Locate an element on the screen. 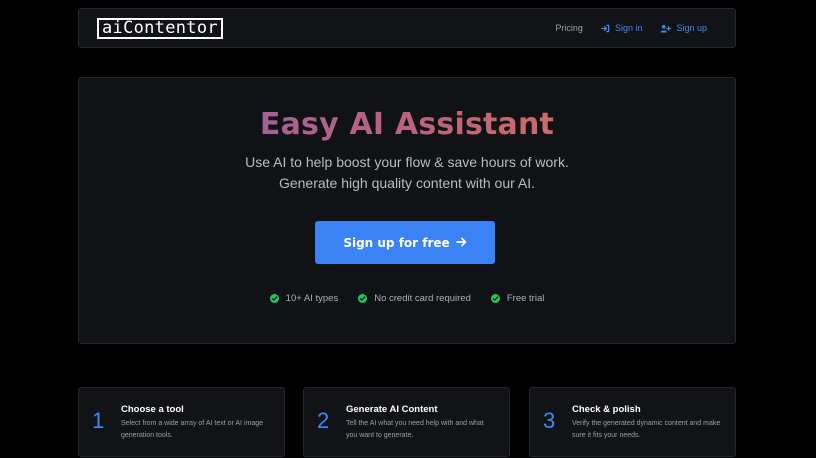  feature-label: 10+ AI types is located at coordinates (312, 298).